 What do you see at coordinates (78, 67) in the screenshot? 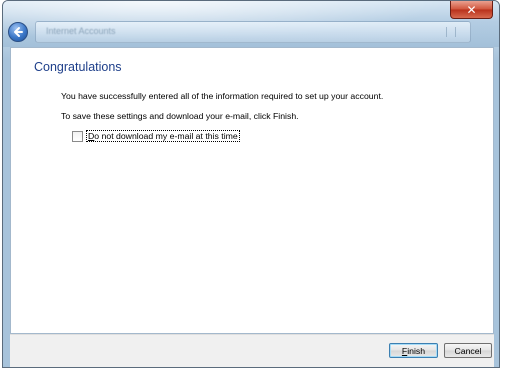
I see `page-heading: Congratulations` at bounding box center [78, 67].